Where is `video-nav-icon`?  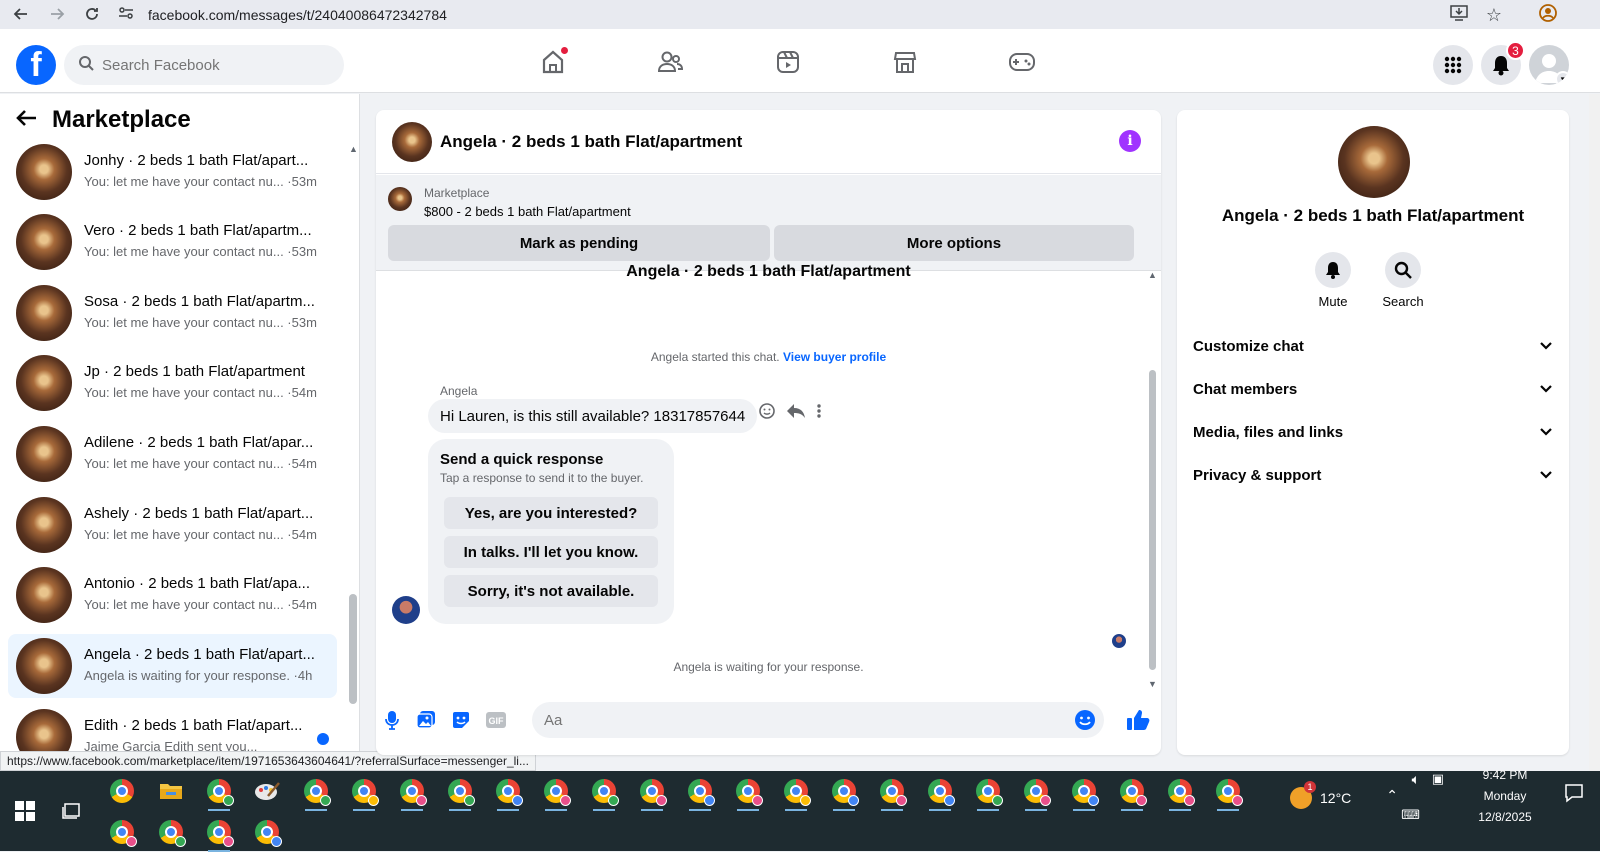 video-nav-icon is located at coordinates (788, 62).